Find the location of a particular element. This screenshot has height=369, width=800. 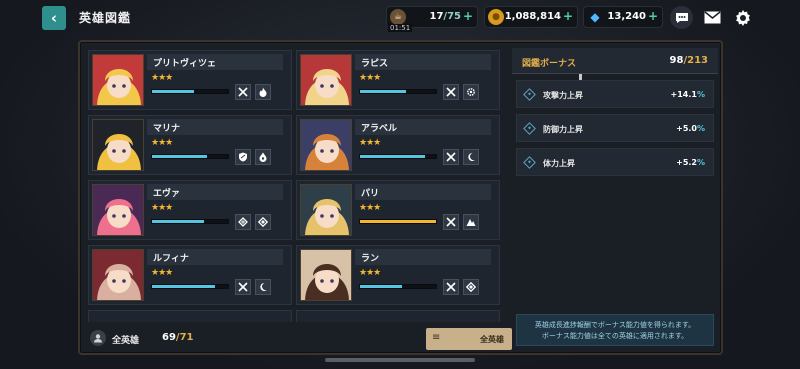

hero-name: プリトヴィツェ is located at coordinates (185, 64).